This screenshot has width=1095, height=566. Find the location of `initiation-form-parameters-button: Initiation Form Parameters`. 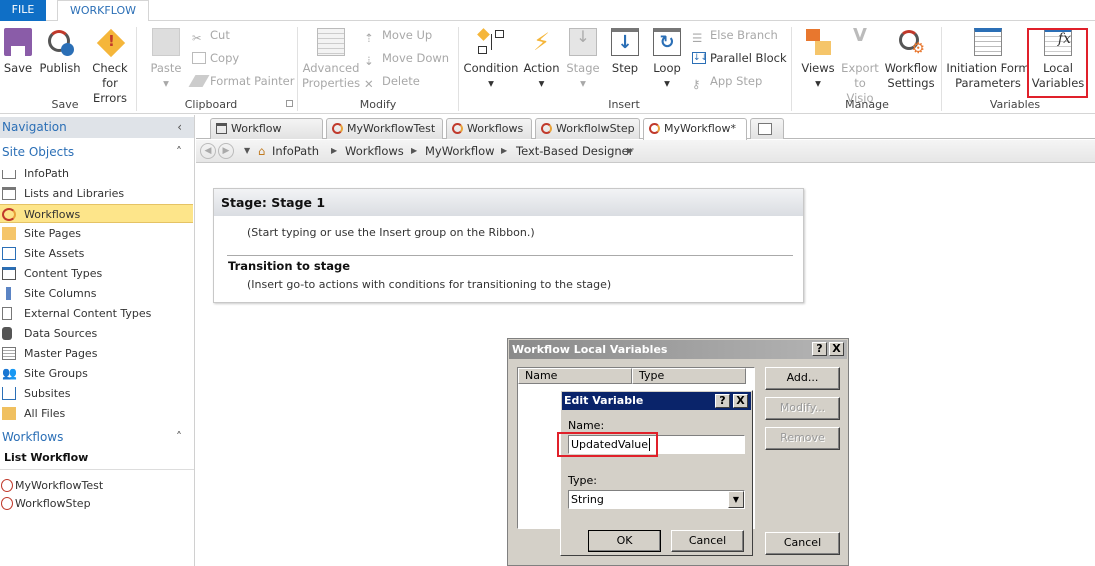

initiation-form-parameters-button: Initiation Form Parameters is located at coordinates (988, 59).